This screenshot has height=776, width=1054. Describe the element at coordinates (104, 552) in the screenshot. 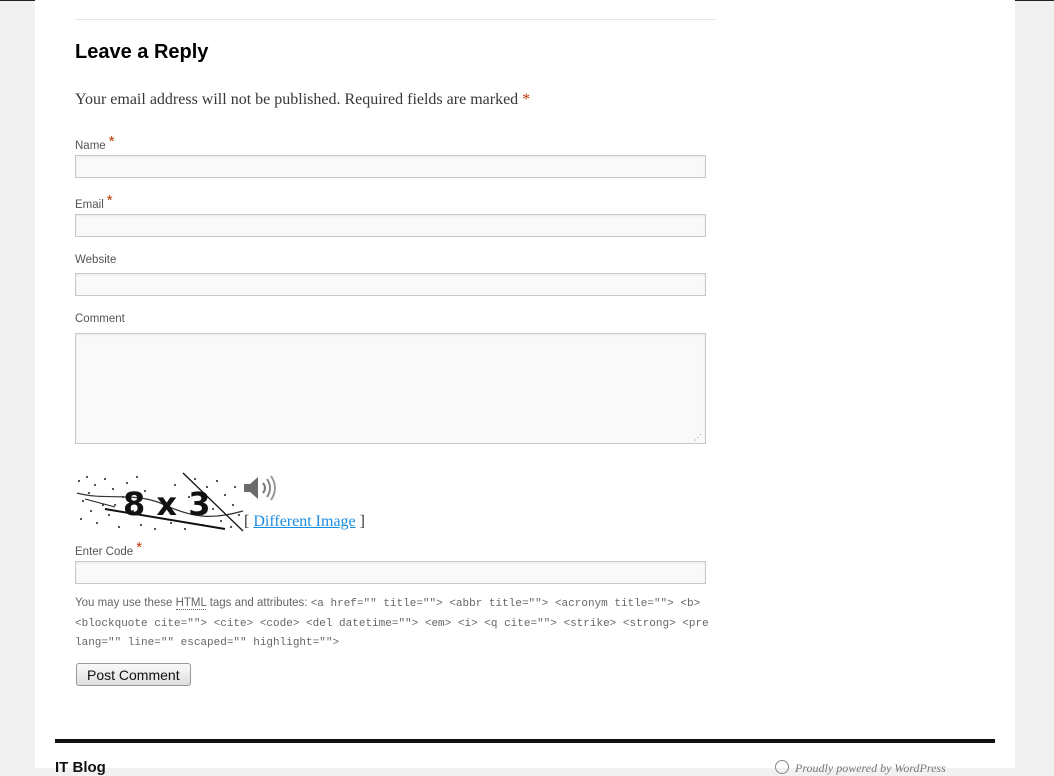

I see `enter-code-label-text: Enter Code` at that location.